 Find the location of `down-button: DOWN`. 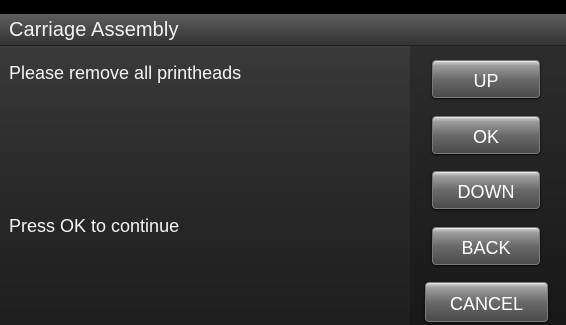

down-button: DOWN is located at coordinates (486, 190).